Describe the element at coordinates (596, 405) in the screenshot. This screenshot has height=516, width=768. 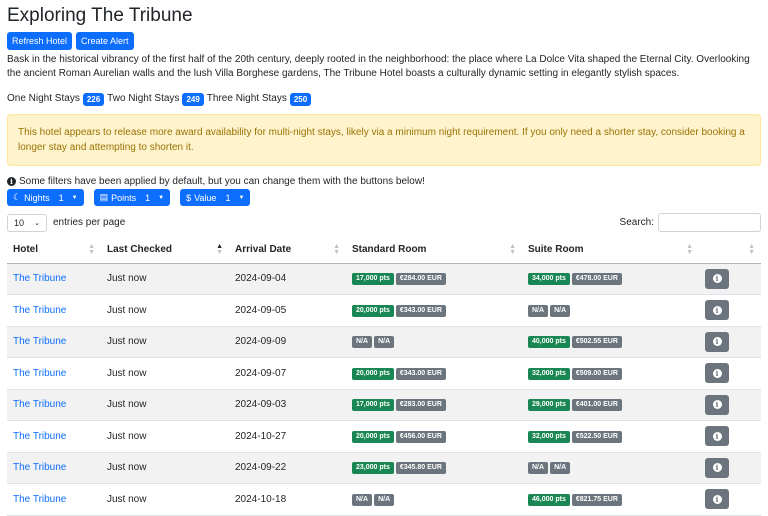
I see `price-badge: €401.00 EUR` at that location.